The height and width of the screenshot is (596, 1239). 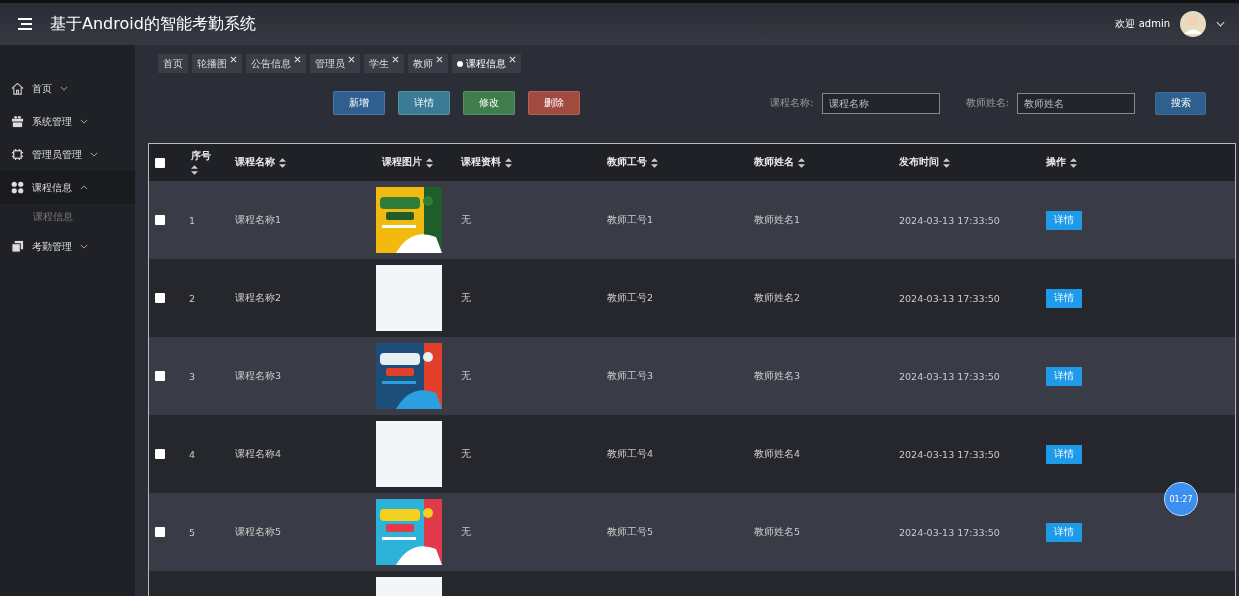 What do you see at coordinates (777, 376) in the screenshot?
I see `table-cell: 教师姓名3` at bounding box center [777, 376].